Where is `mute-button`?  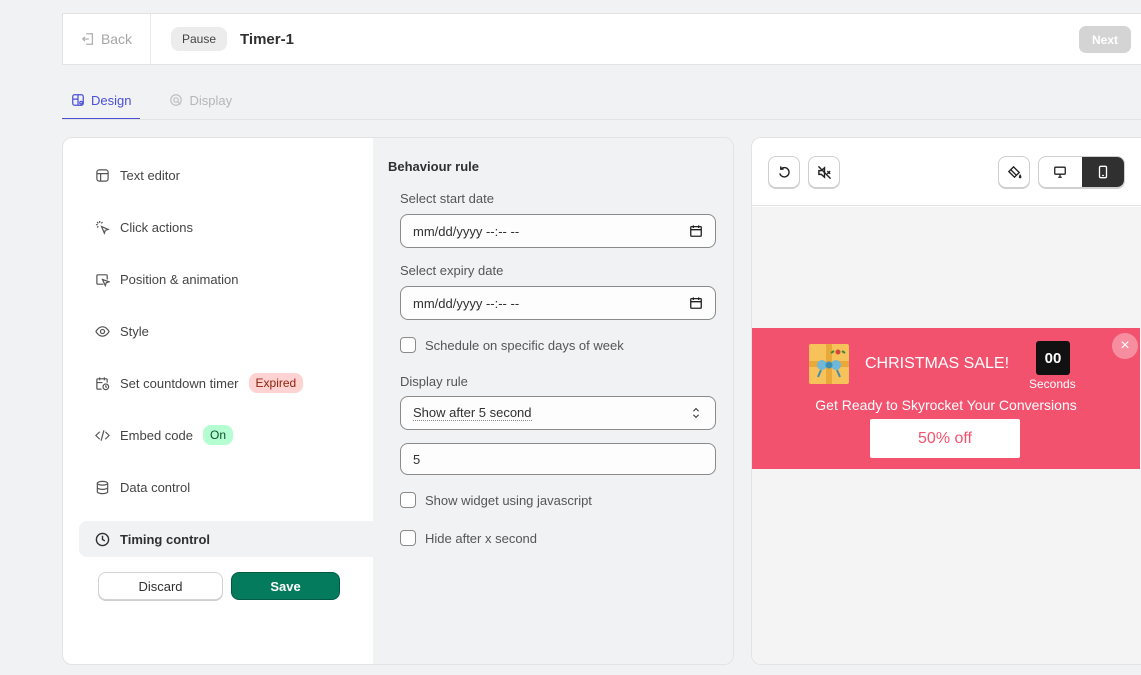
mute-button is located at coordinates (824, 172).